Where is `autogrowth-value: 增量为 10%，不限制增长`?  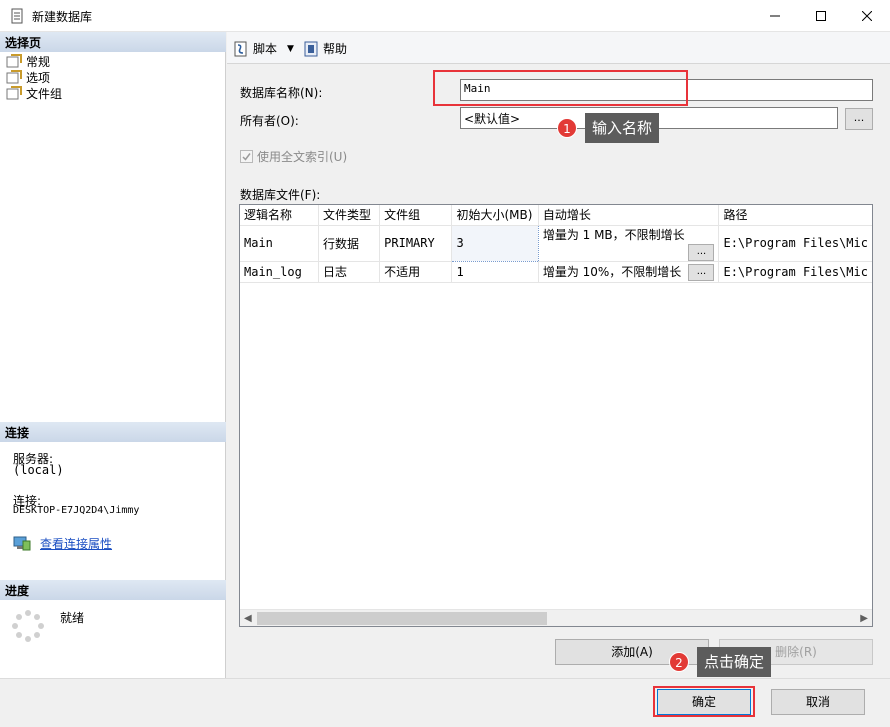
autogrowth-value: 增量为 10%，不限制增长 is located at coordinates (612, 271).